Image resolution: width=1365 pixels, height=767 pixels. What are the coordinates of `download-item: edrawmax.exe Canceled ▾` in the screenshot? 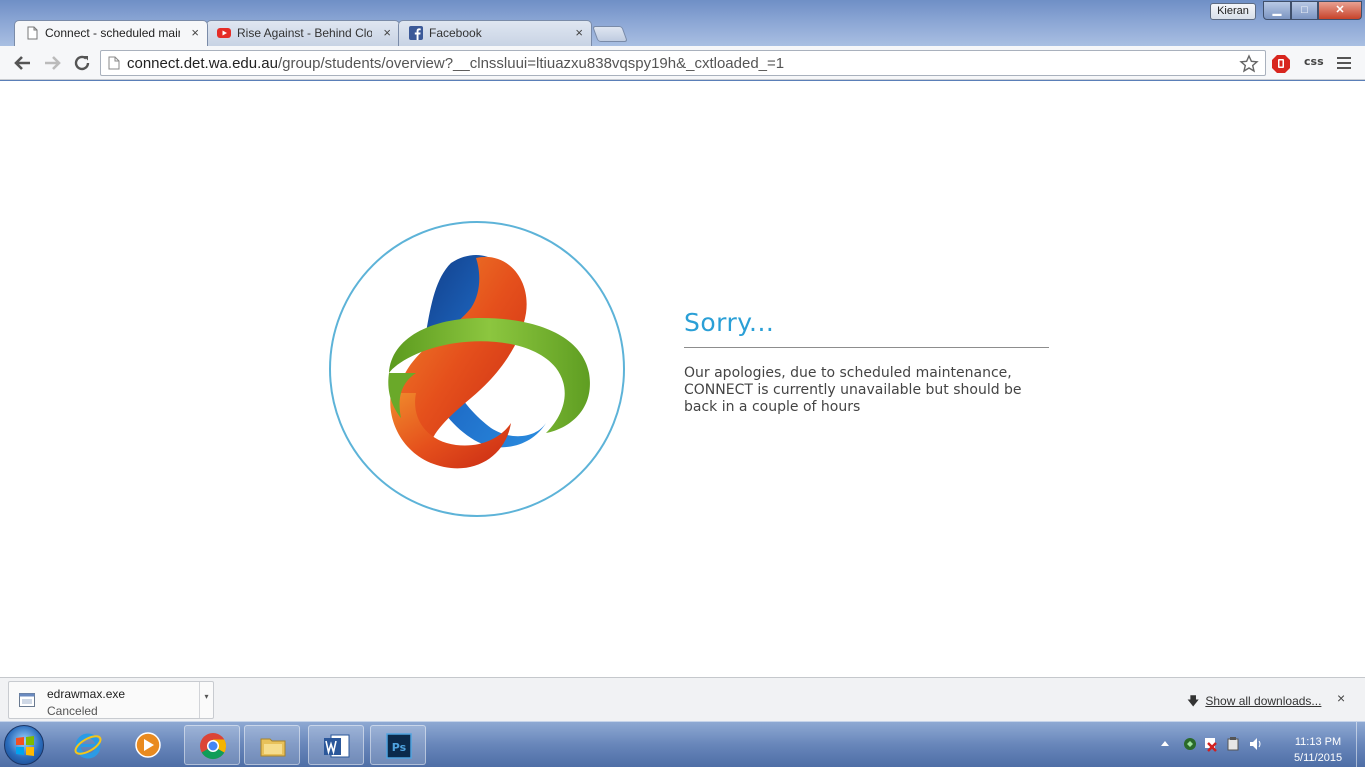 It's located at (111, 700).